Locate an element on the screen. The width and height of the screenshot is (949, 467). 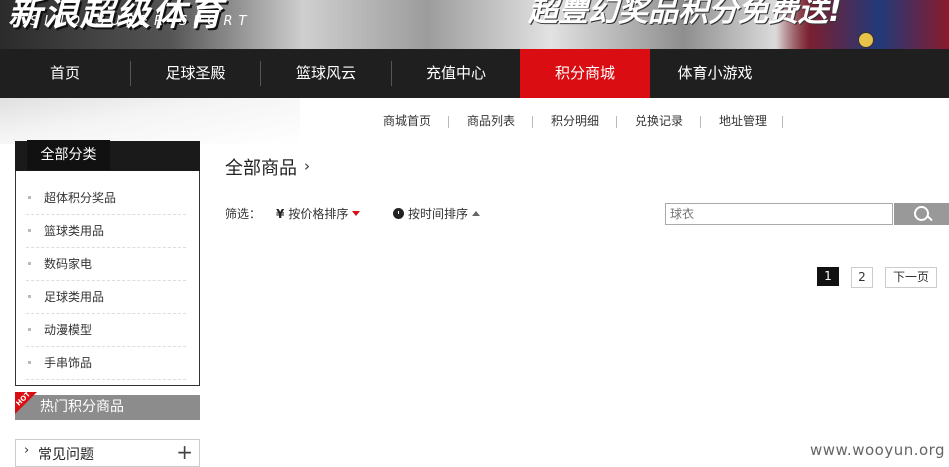
category-item: 篮球类用品 is located at coordinates (106, 231).